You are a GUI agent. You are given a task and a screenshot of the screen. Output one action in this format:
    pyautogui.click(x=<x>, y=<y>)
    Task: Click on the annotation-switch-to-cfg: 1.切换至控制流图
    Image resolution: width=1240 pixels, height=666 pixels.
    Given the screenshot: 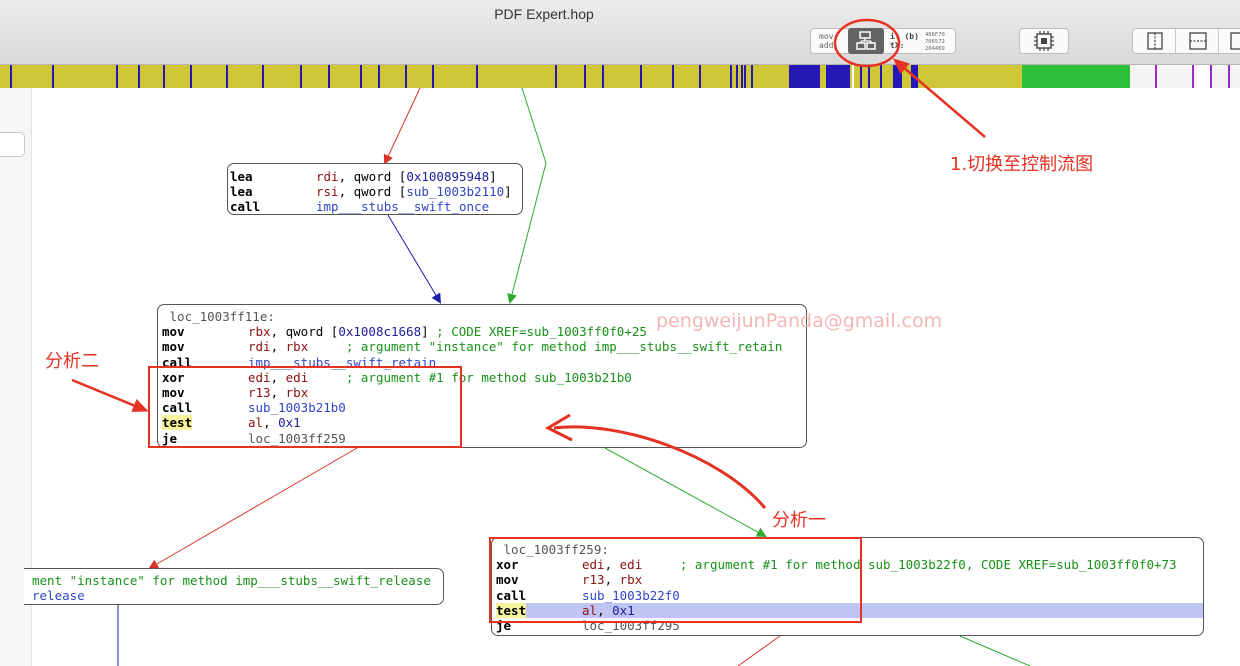 What is the action you would take?
    pyautogui.click(x=1022, y=164)
    